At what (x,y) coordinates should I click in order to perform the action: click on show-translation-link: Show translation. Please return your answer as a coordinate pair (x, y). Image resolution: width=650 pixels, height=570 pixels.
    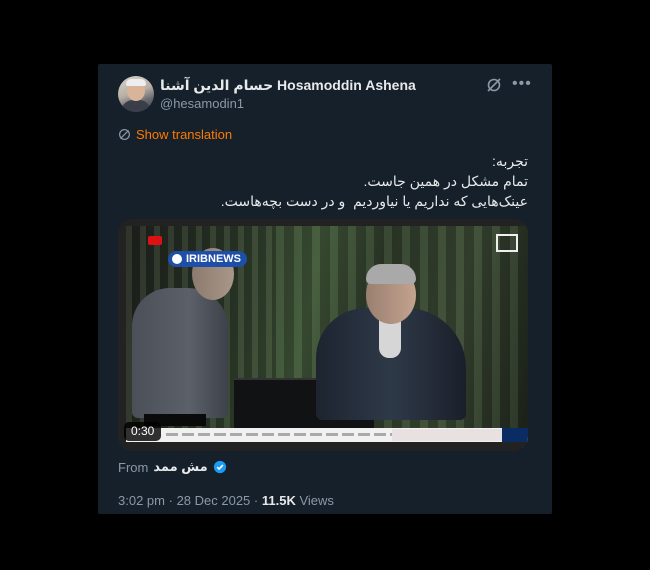
    Looking at the image, I should click on (175, 134).